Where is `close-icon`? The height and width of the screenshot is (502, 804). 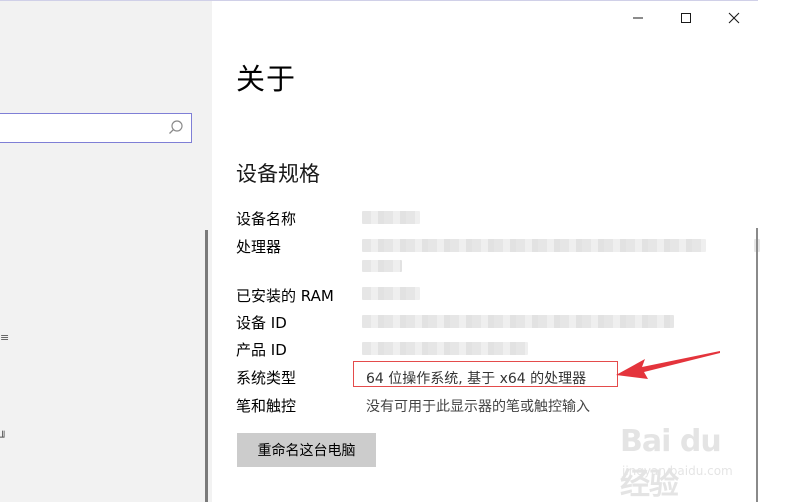 close-icon is located at coordinates (734, 18).